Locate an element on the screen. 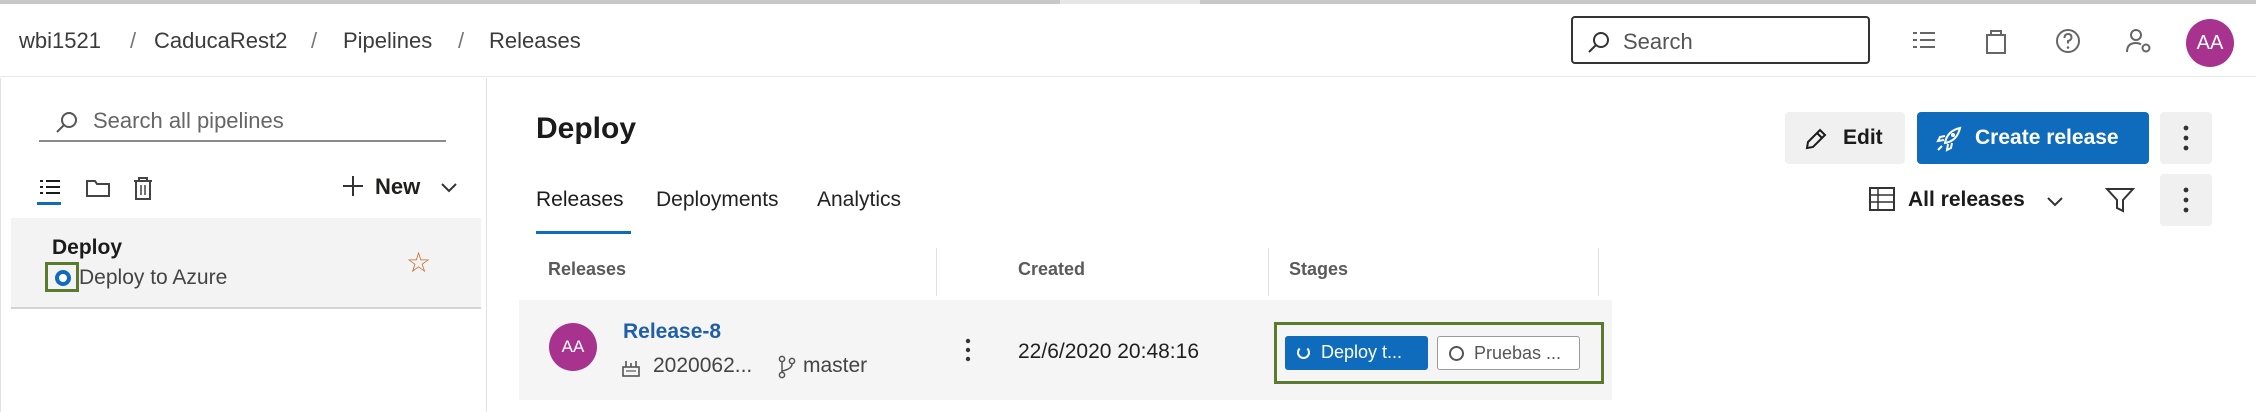  release-name-link: Release-8 is located at coordinates (672, 332).